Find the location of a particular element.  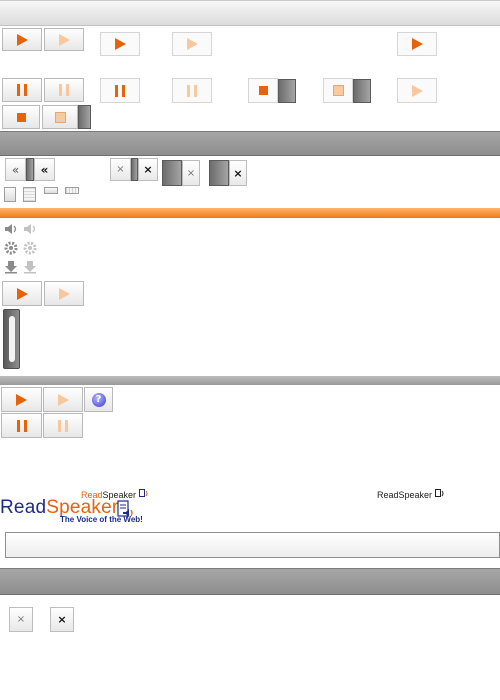

play-button-flat is located at coordinates (120, 44).